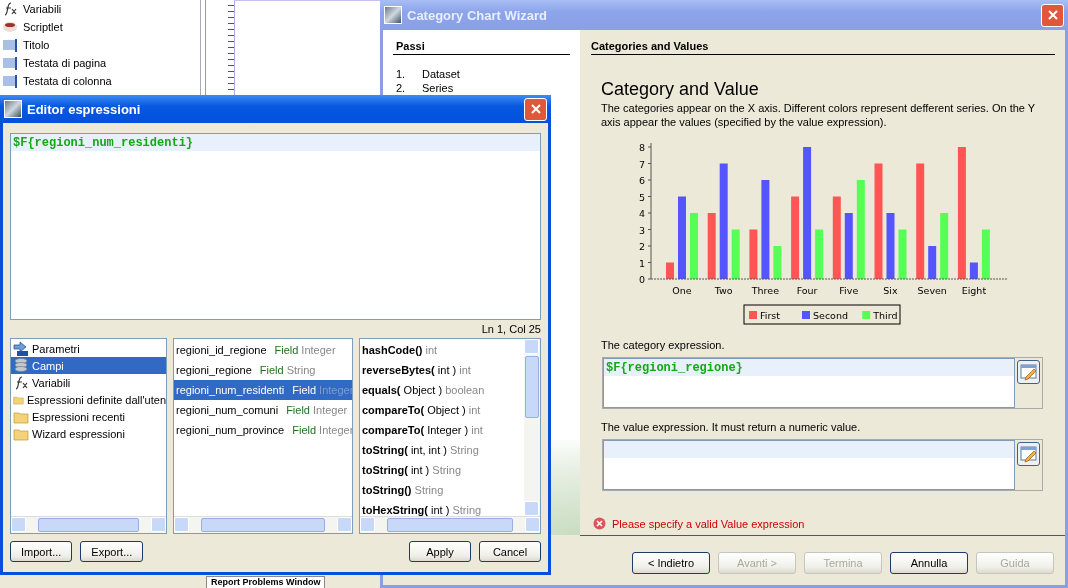 This screenshot has height=588, width=1068. What do you see at coordinates (103, 142) in the screenshot?
I see `expression-text: $F{regioni_num_residenti}` at bounding box center [103, 142].